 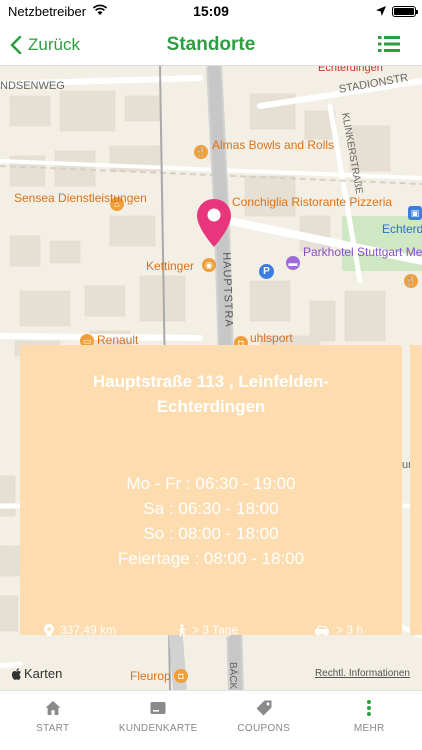 What do you see at coordinates (158, 708) in the screenshot?
I see `card-icon` at bounding box center [158, 708].